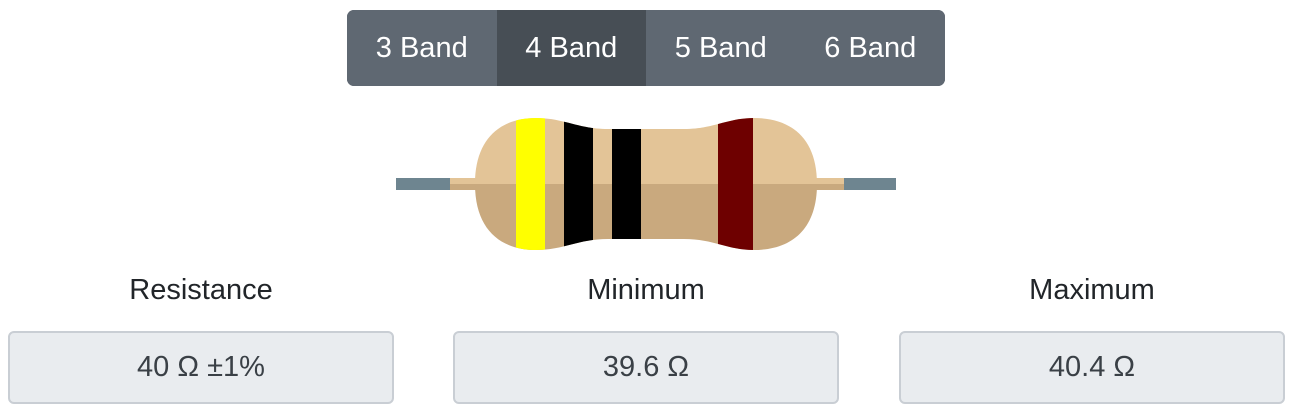 The height and width of the screenshot is (418, 1292). Describe the element at coordinates (870, 48) in the screenshot. I see `band-option-6: 6 Band` at that location.